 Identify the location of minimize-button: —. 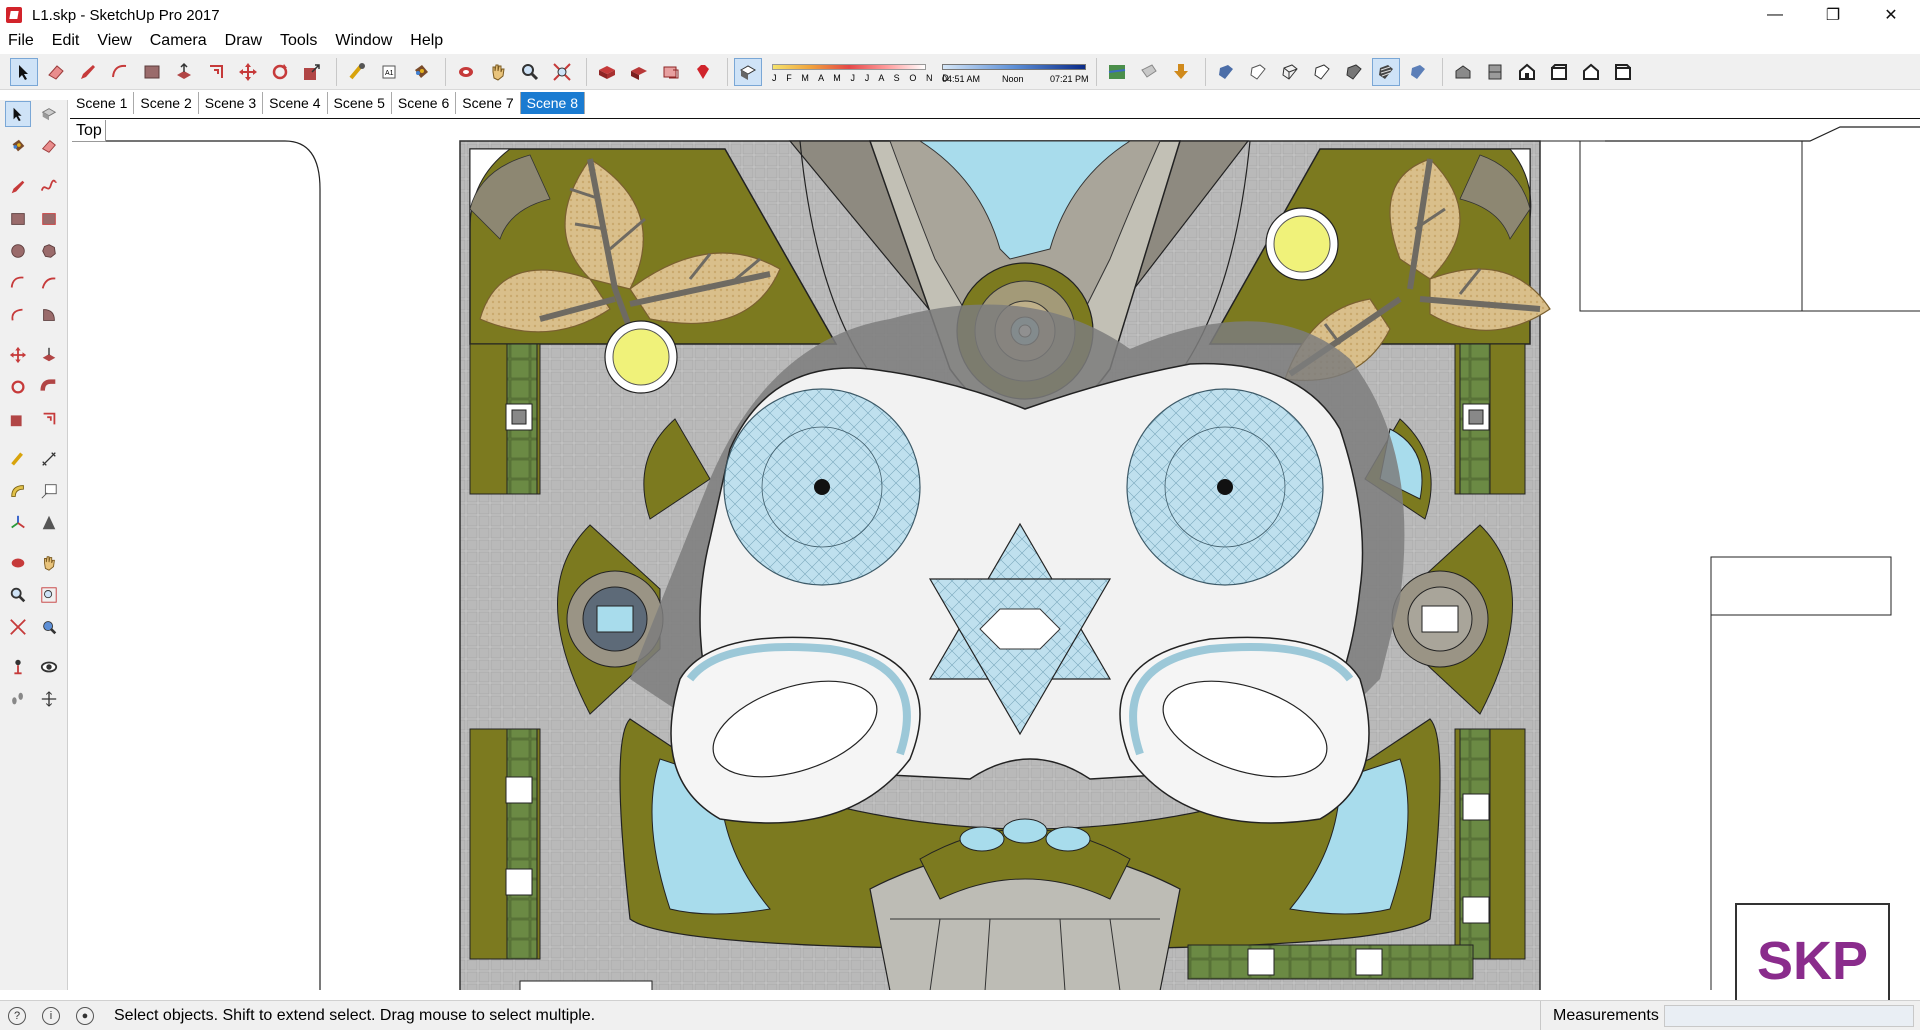
(1775, 15).